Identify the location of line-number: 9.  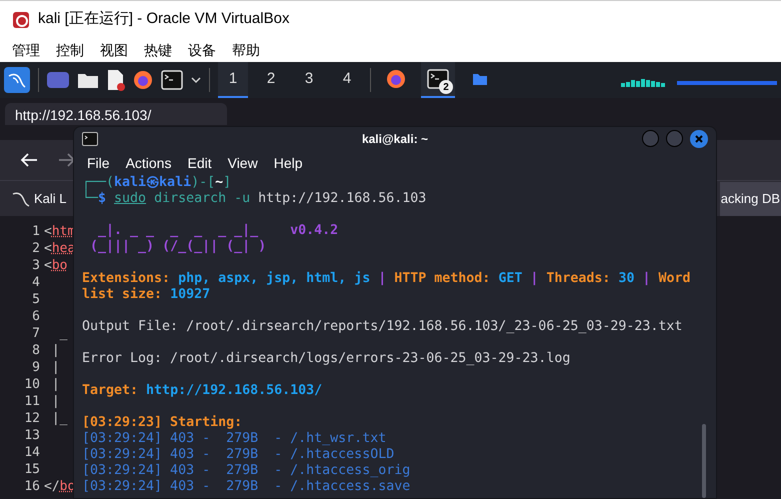
(36, 367).